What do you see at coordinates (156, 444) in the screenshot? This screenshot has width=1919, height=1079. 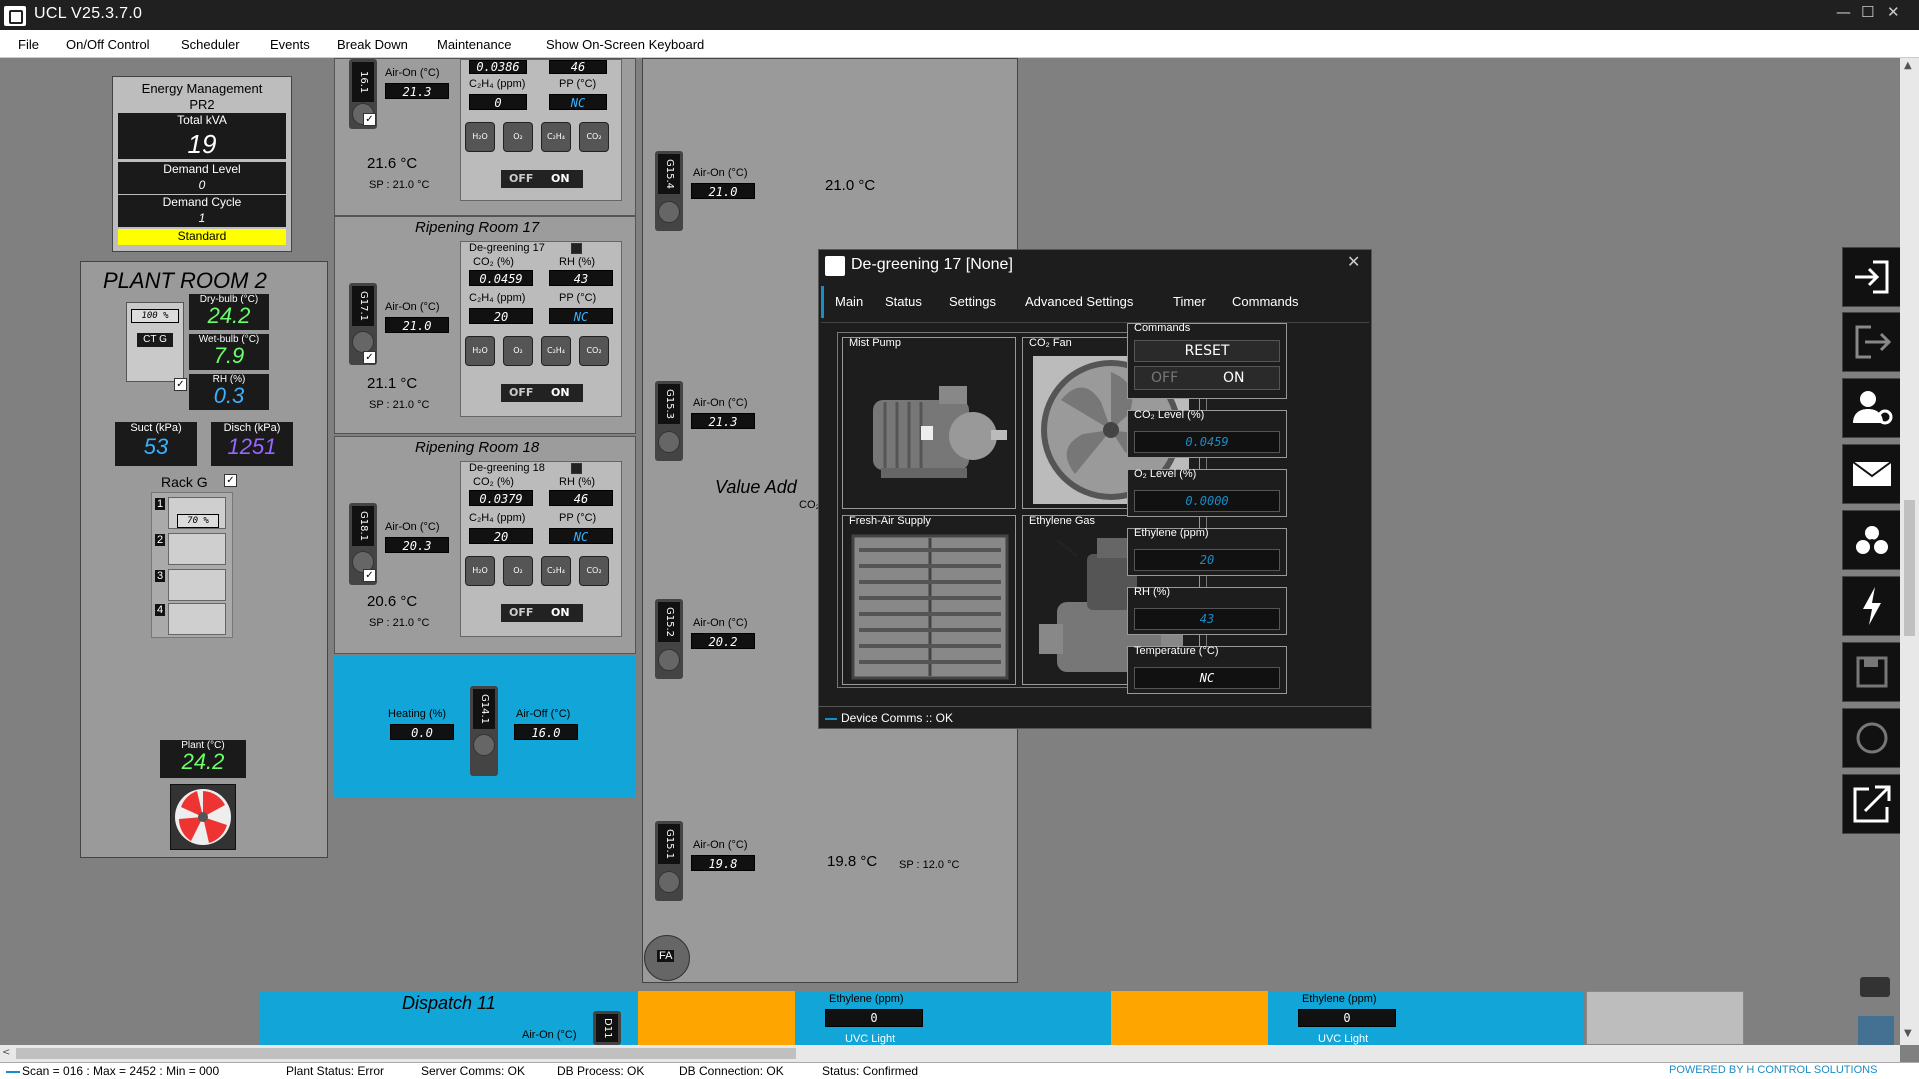 I see `suction-pressure-reading: Suct (kPa) 53` at bounding box center [156, 444].